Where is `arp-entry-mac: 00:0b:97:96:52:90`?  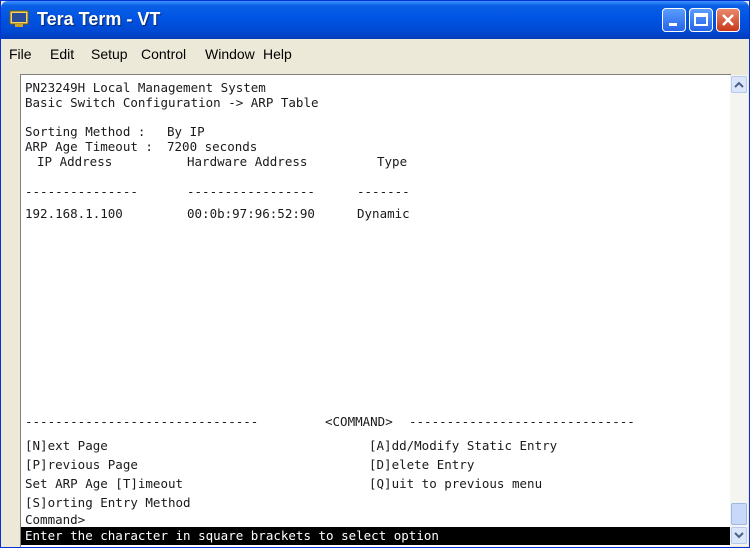 arp-entry-mac: 00:0b:97:96:52:90 is located at coordinates (251, 213).